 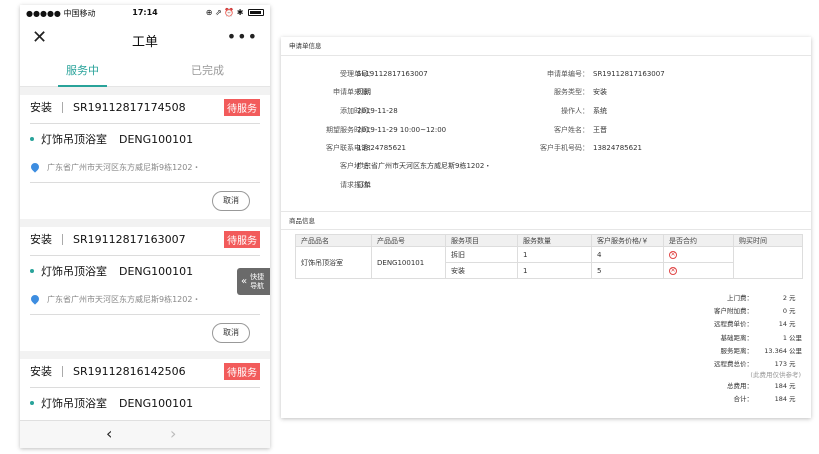 What do you see at coordinates (698, 240) in the screenshot?
I see `column-header: 是否合约` at bounding box center [698, 240].